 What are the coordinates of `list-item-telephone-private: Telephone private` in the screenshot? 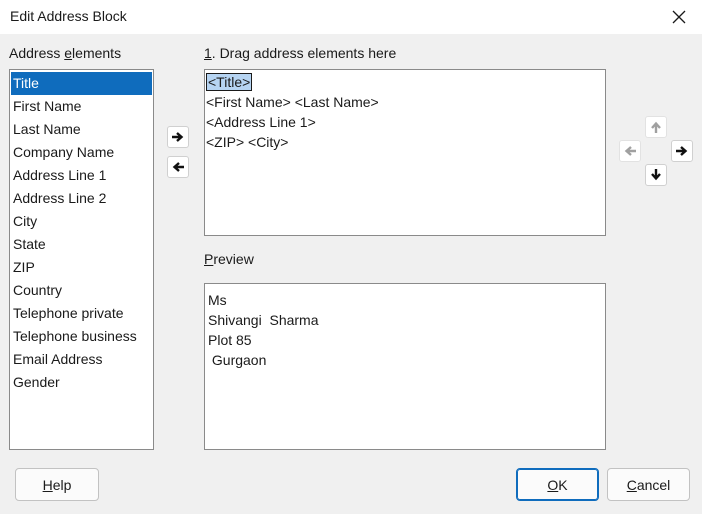 It's located at (81, 313).